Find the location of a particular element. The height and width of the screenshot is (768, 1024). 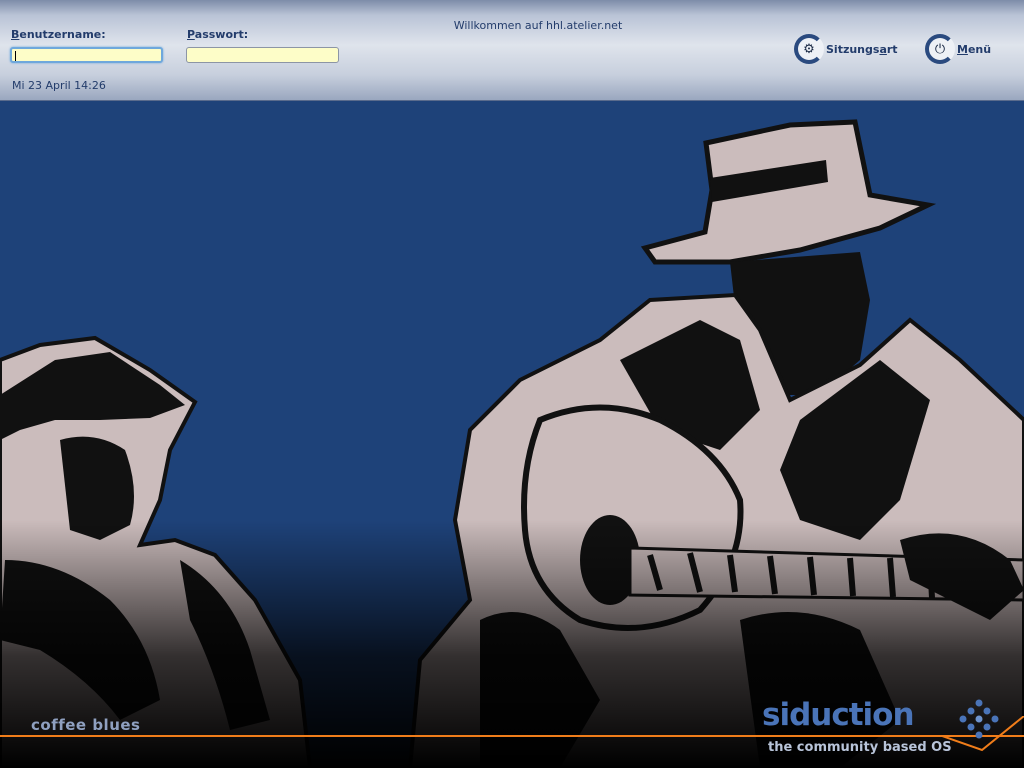

date-time: Mi 23 April 14:26 is located at coordinates (59, 85).